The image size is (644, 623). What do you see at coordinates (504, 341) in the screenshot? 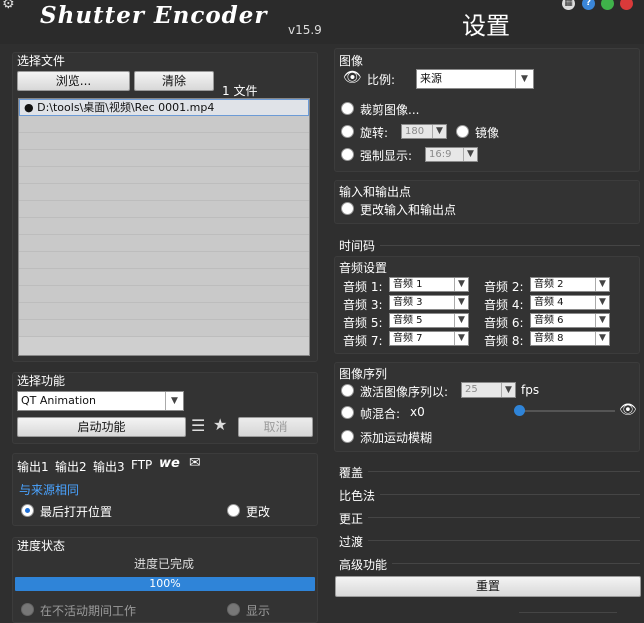
I see `audio-8-label: 音频 8:` at bounding box center [504, 341].